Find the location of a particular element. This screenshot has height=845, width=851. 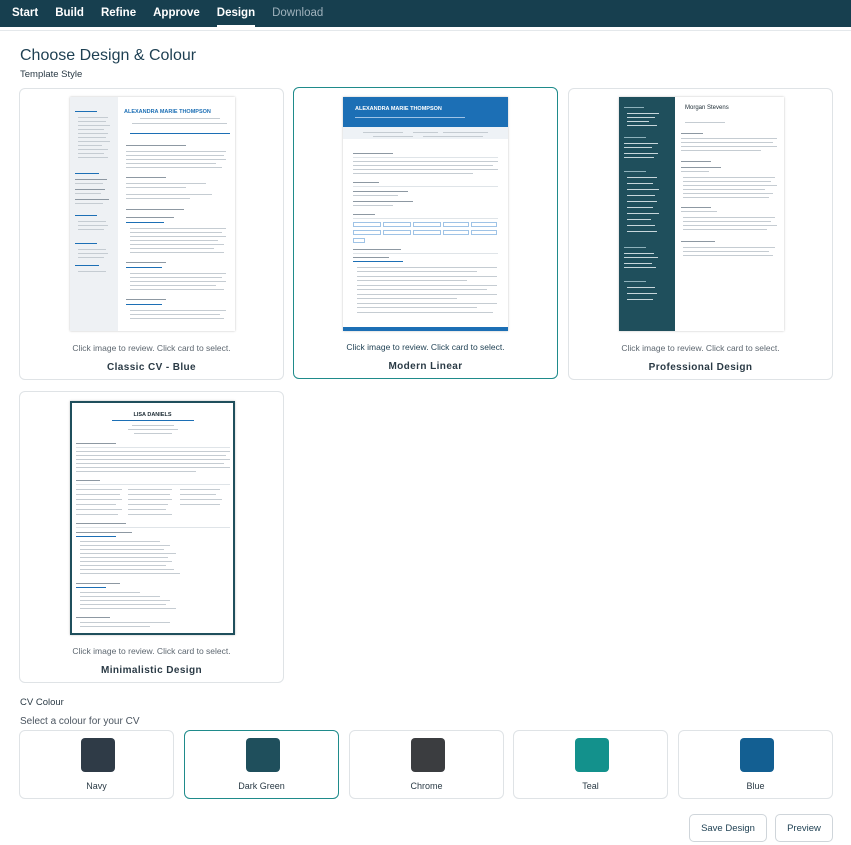

preview-name: Morgan Stevens is located at coordinates (707, 108).